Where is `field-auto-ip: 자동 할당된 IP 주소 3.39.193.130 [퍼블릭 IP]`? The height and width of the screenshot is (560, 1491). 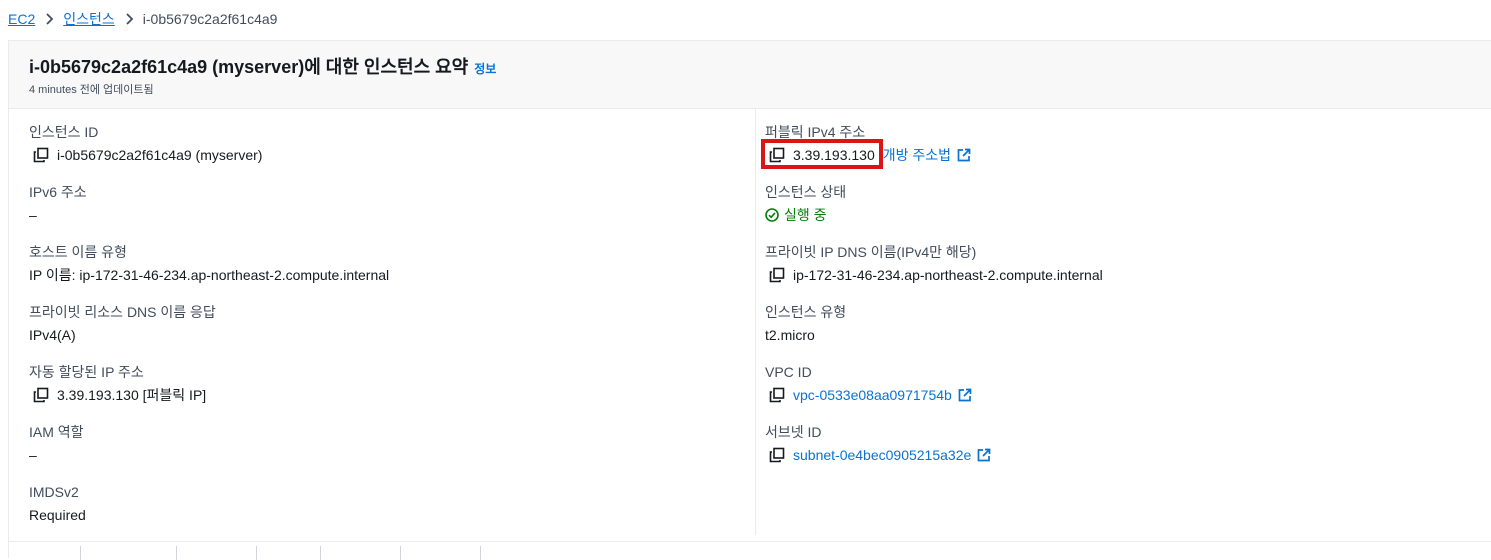
field-auto-ip: 자동 할당된 IP 주소 3.39.193.130 [퍼블릭 IP] is located at coordinates (117, 383).